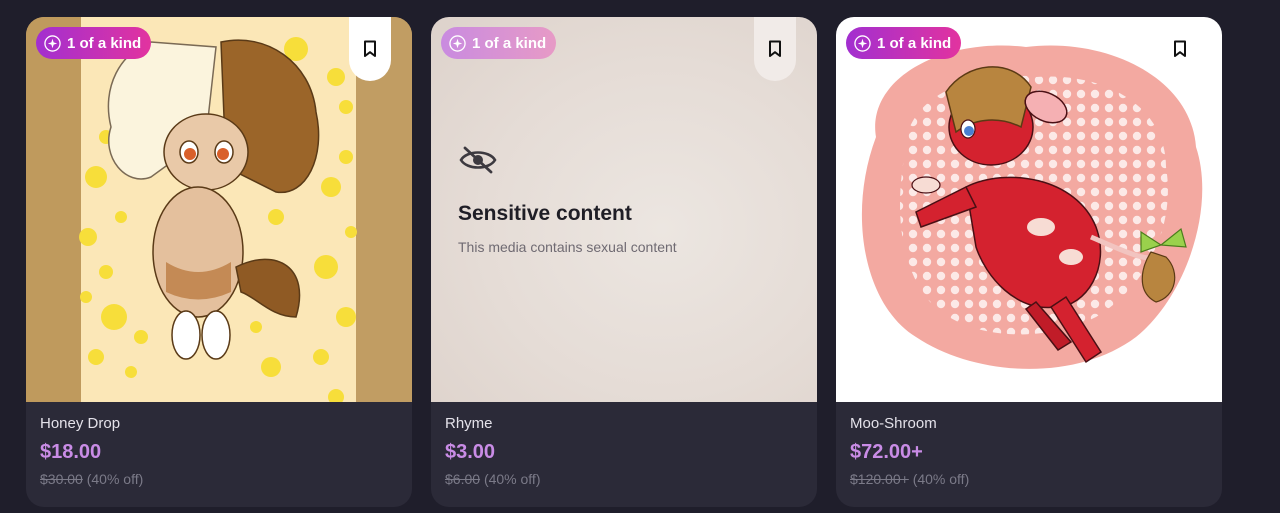 This screenshot has height=513, width=1280. Describe the element at coordinates (469, 423) in the screenshot. I see `product-title: Rhyme` at that location.